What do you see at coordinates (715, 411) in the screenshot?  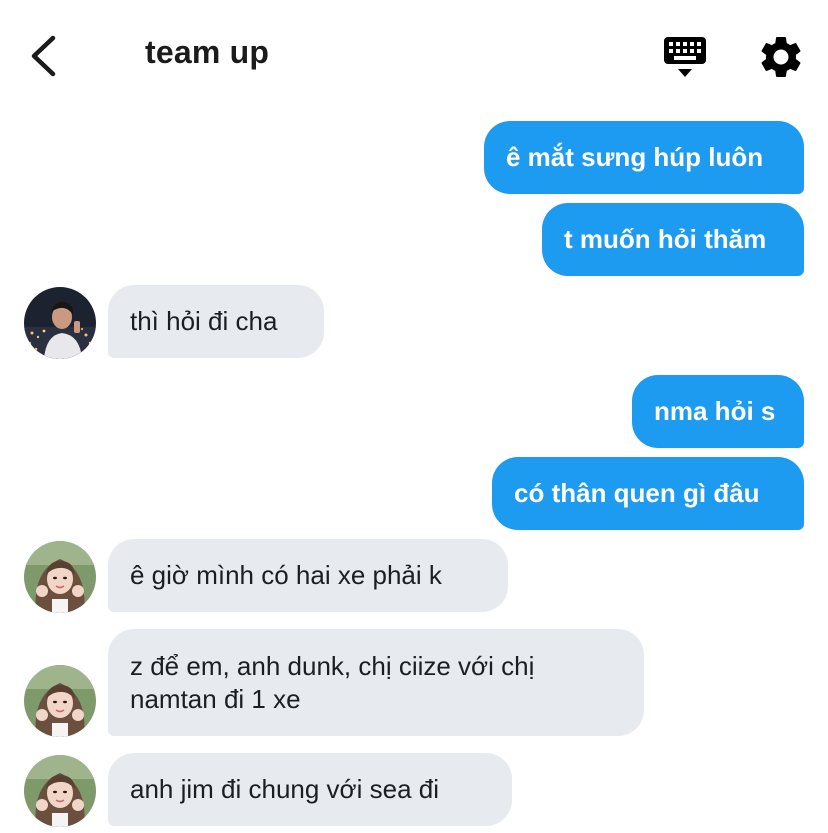 I see `message-text: nma hỏi s` at bounding box center [715, 411].